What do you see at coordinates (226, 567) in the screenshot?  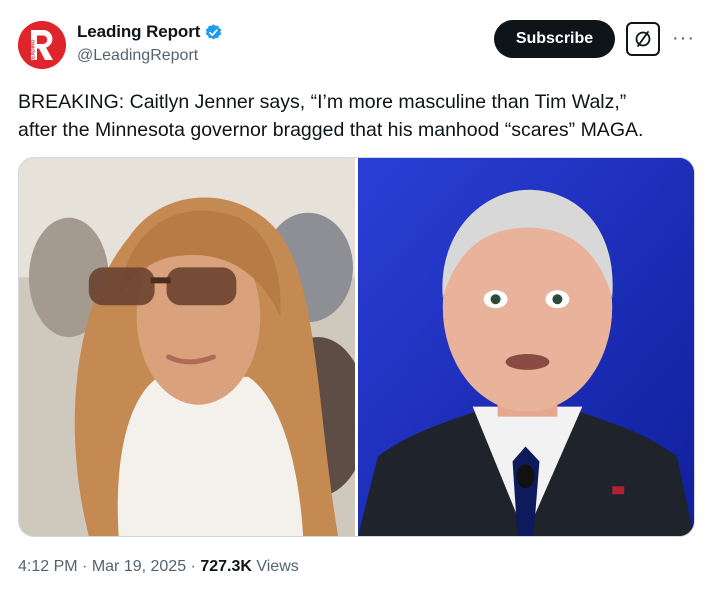 I see `views-count: 727.3K` at bounding box center [226, 567].